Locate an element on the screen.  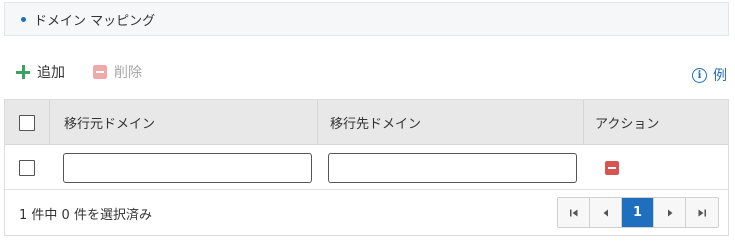
example-link: i 例 is located at coordinates (709, 75).